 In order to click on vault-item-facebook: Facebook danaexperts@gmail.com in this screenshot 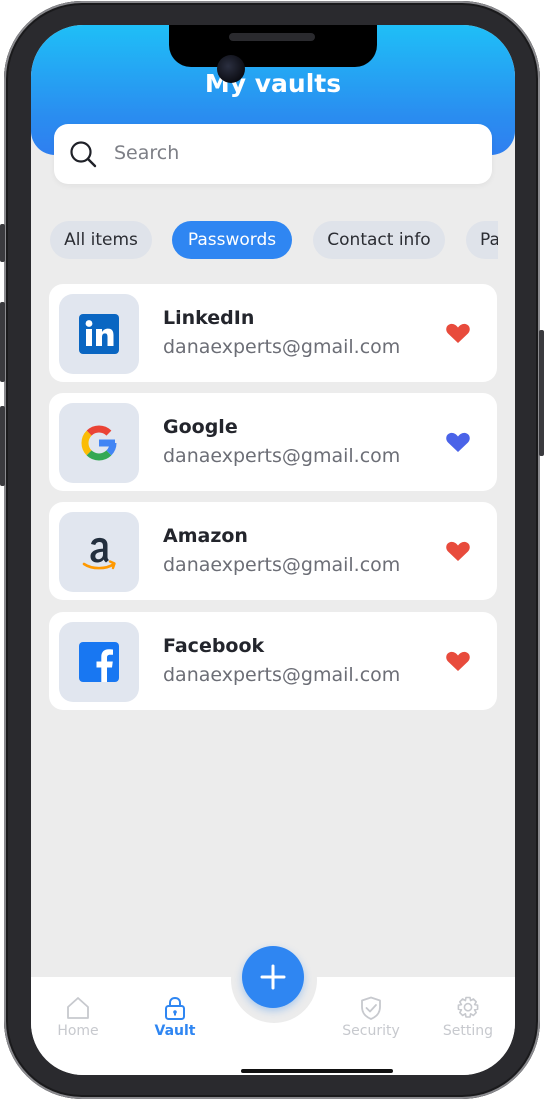, I will do `click(273, 661)`.